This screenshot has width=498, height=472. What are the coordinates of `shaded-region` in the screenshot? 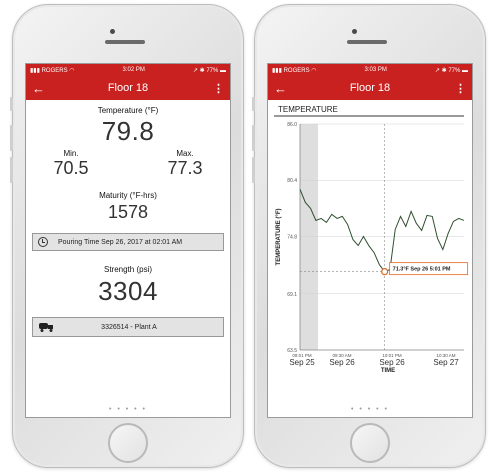 It's located at (309, 237).